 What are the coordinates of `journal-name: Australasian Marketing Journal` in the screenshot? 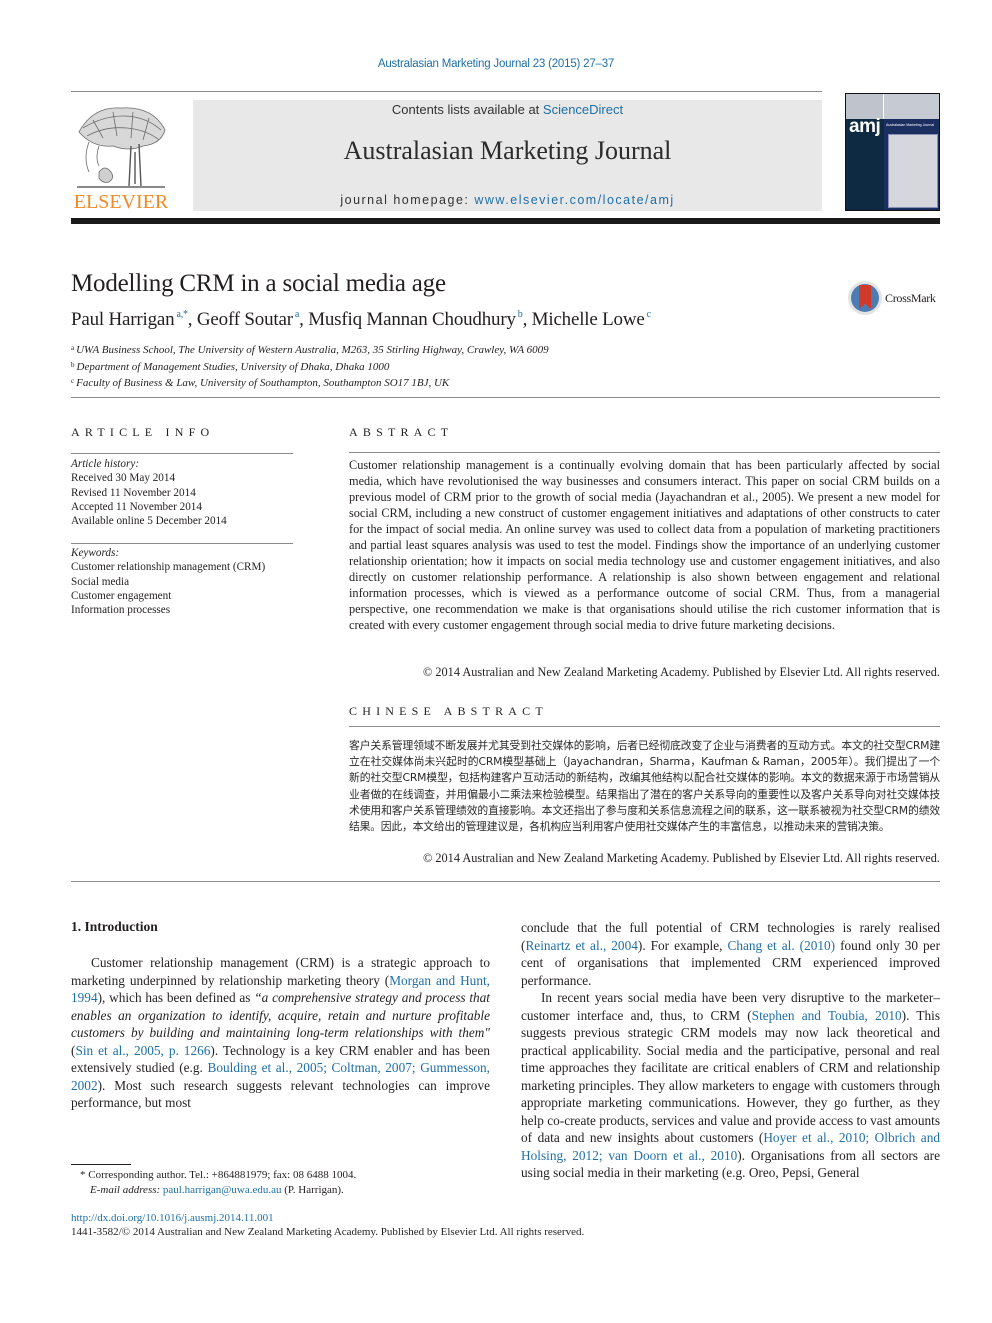 It's located at (507, 150).